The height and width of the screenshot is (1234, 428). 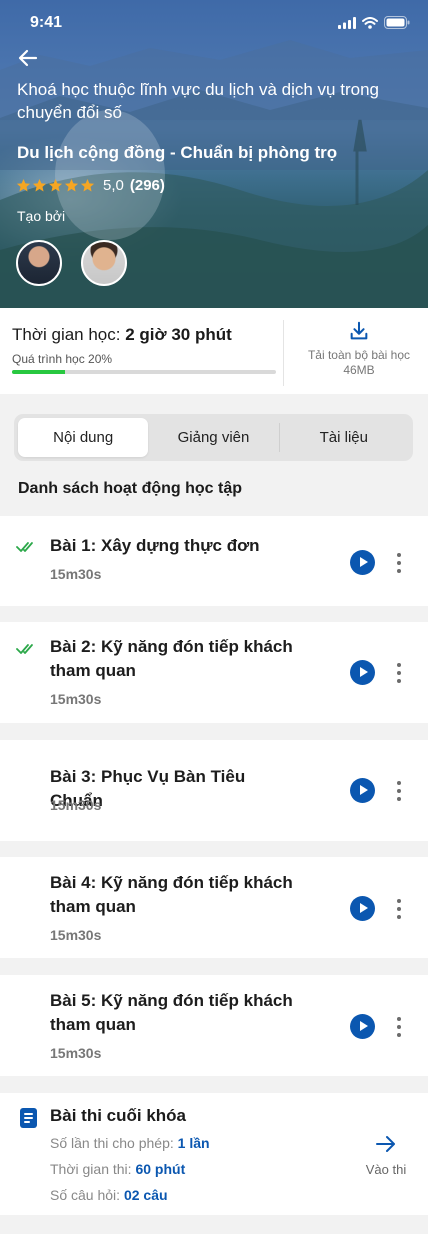 What do you see at coordinates (177, 152) in the screenshot?
I see `course-title: Du lịch cộng đồng - Chuẩn bị phòng trọ` at bounding box center [177, 152].